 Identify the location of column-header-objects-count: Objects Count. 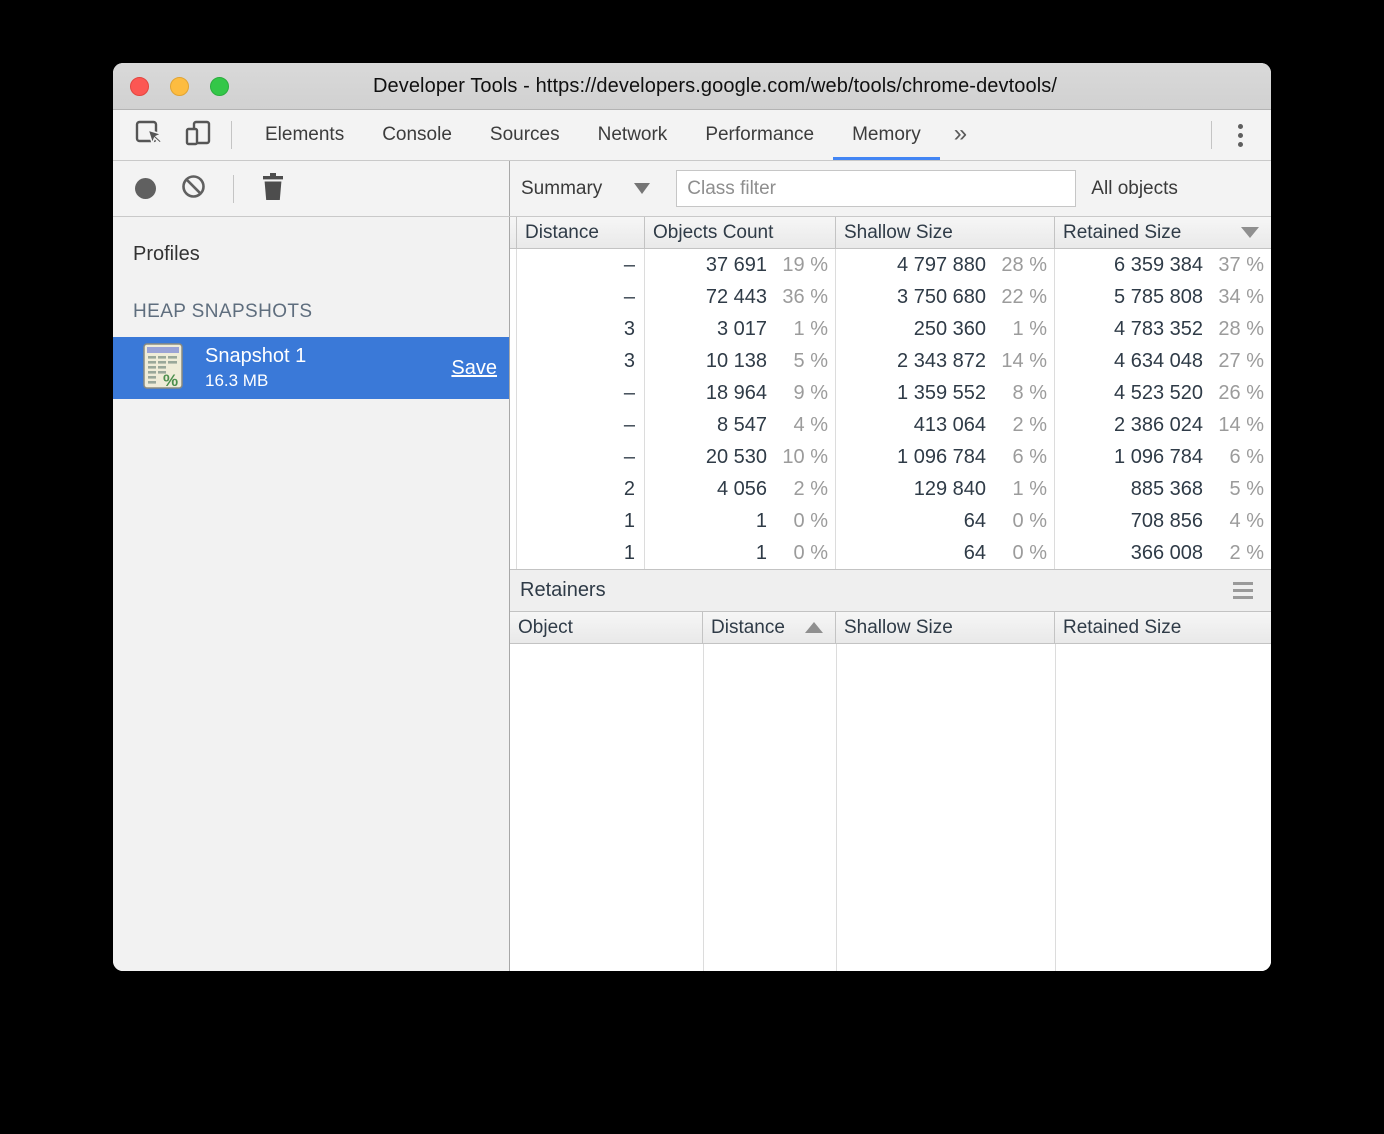
(740, 232).